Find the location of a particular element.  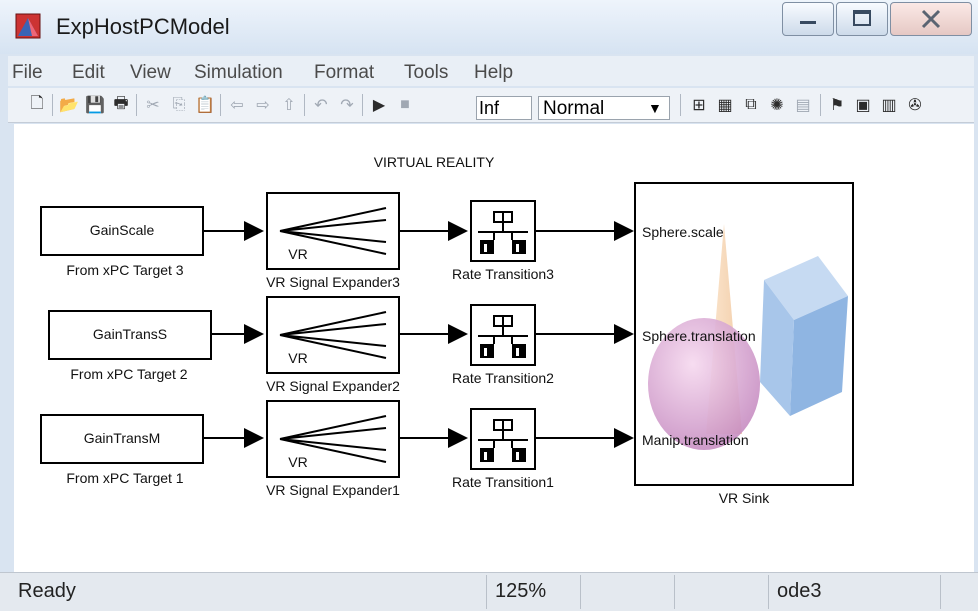

forward-arrow-icon: ⇨ is located at coordinates (263, 105).